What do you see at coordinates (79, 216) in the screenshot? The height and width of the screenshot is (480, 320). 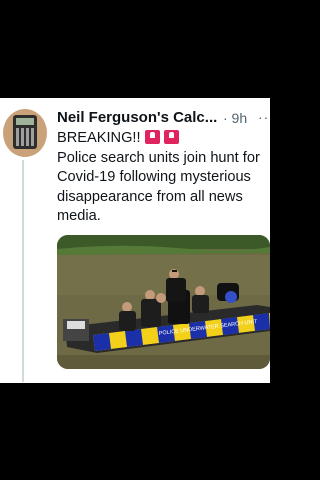 I see `tweet-line: media.` at bounding box center [79, 216].